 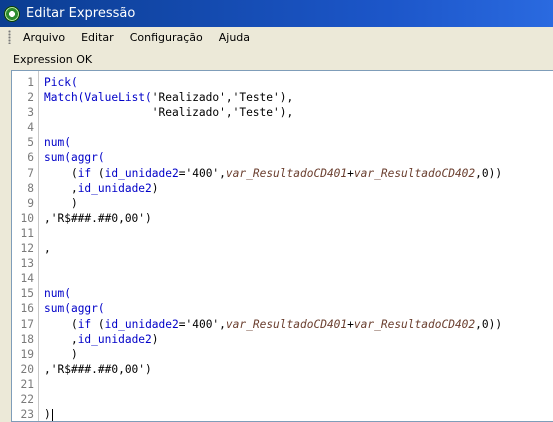 What do you see at coordinates (30, 158) in the screenshot?
I see `line-number: 6` at bounding box center [30, 158].